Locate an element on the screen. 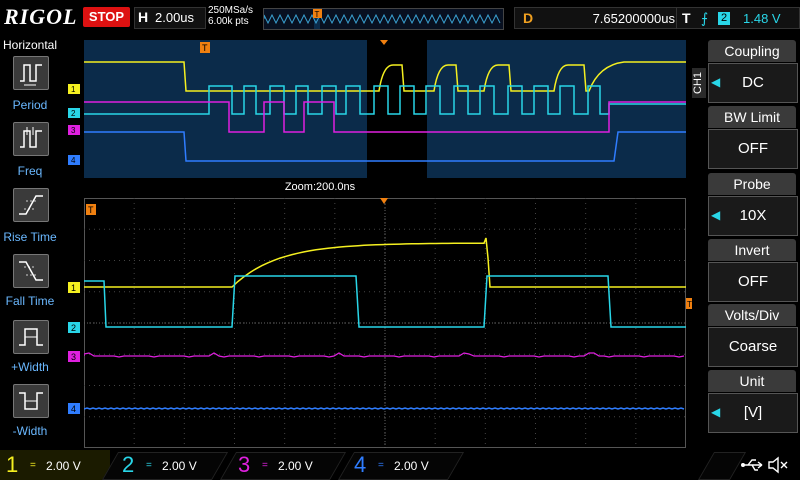  ch2-status: 2 = 2.00 V is located at coordinates (170, 465).